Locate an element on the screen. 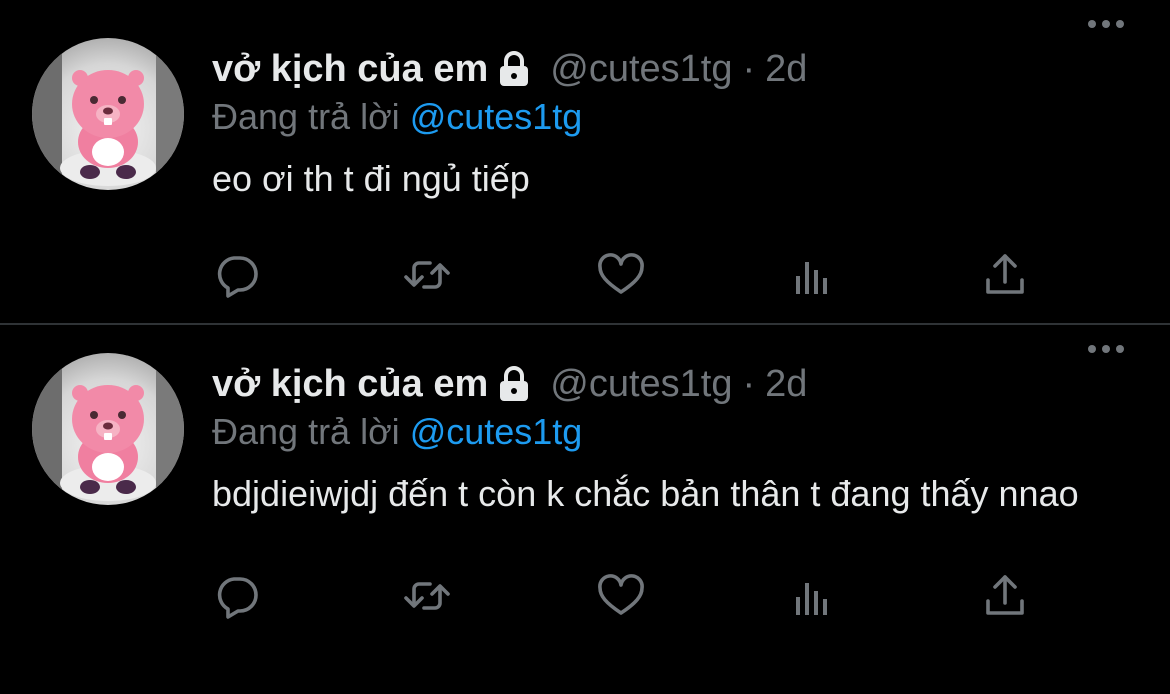  tweet-text: eo ơi th t đi ngủ tiếp is located at coordinates (371, 178).